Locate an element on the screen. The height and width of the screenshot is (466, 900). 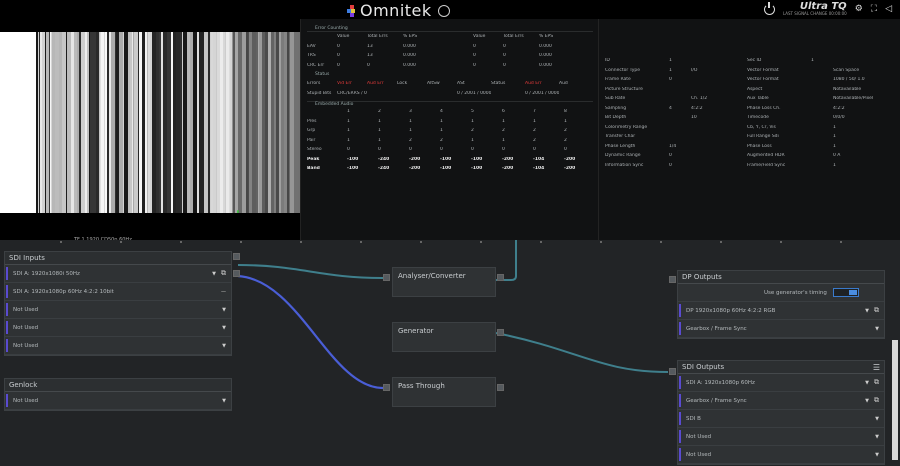
table-cell: 7 is located at coordinates (534, 112).